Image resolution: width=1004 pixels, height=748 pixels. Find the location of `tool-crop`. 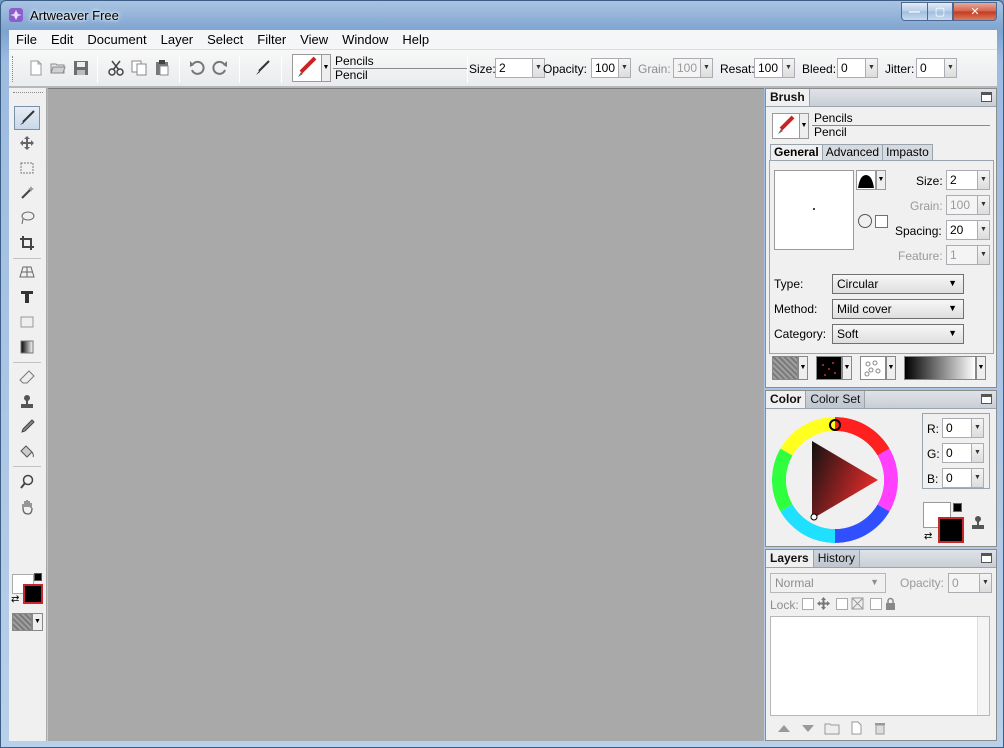

tool-crop is located at coordinates (27, 243).